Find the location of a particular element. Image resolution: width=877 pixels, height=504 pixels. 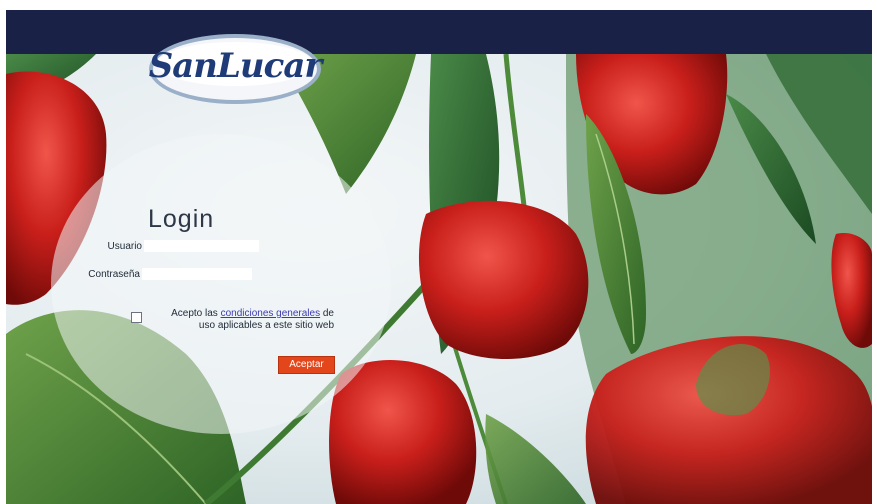

terms-prefix: Acepto las is located at coordinates (194, 313).